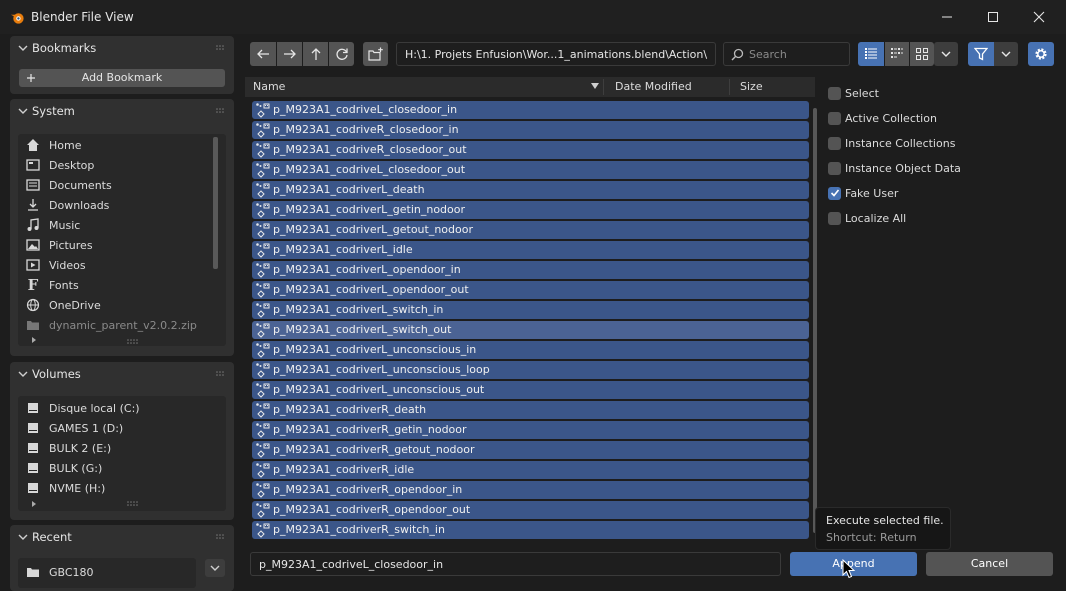 This screenshot has height=591, width=1066. What do you see at coordinates (113, 145) in the screenshot?
I see `system-item-home: Home` at bounding box center [113, 145].